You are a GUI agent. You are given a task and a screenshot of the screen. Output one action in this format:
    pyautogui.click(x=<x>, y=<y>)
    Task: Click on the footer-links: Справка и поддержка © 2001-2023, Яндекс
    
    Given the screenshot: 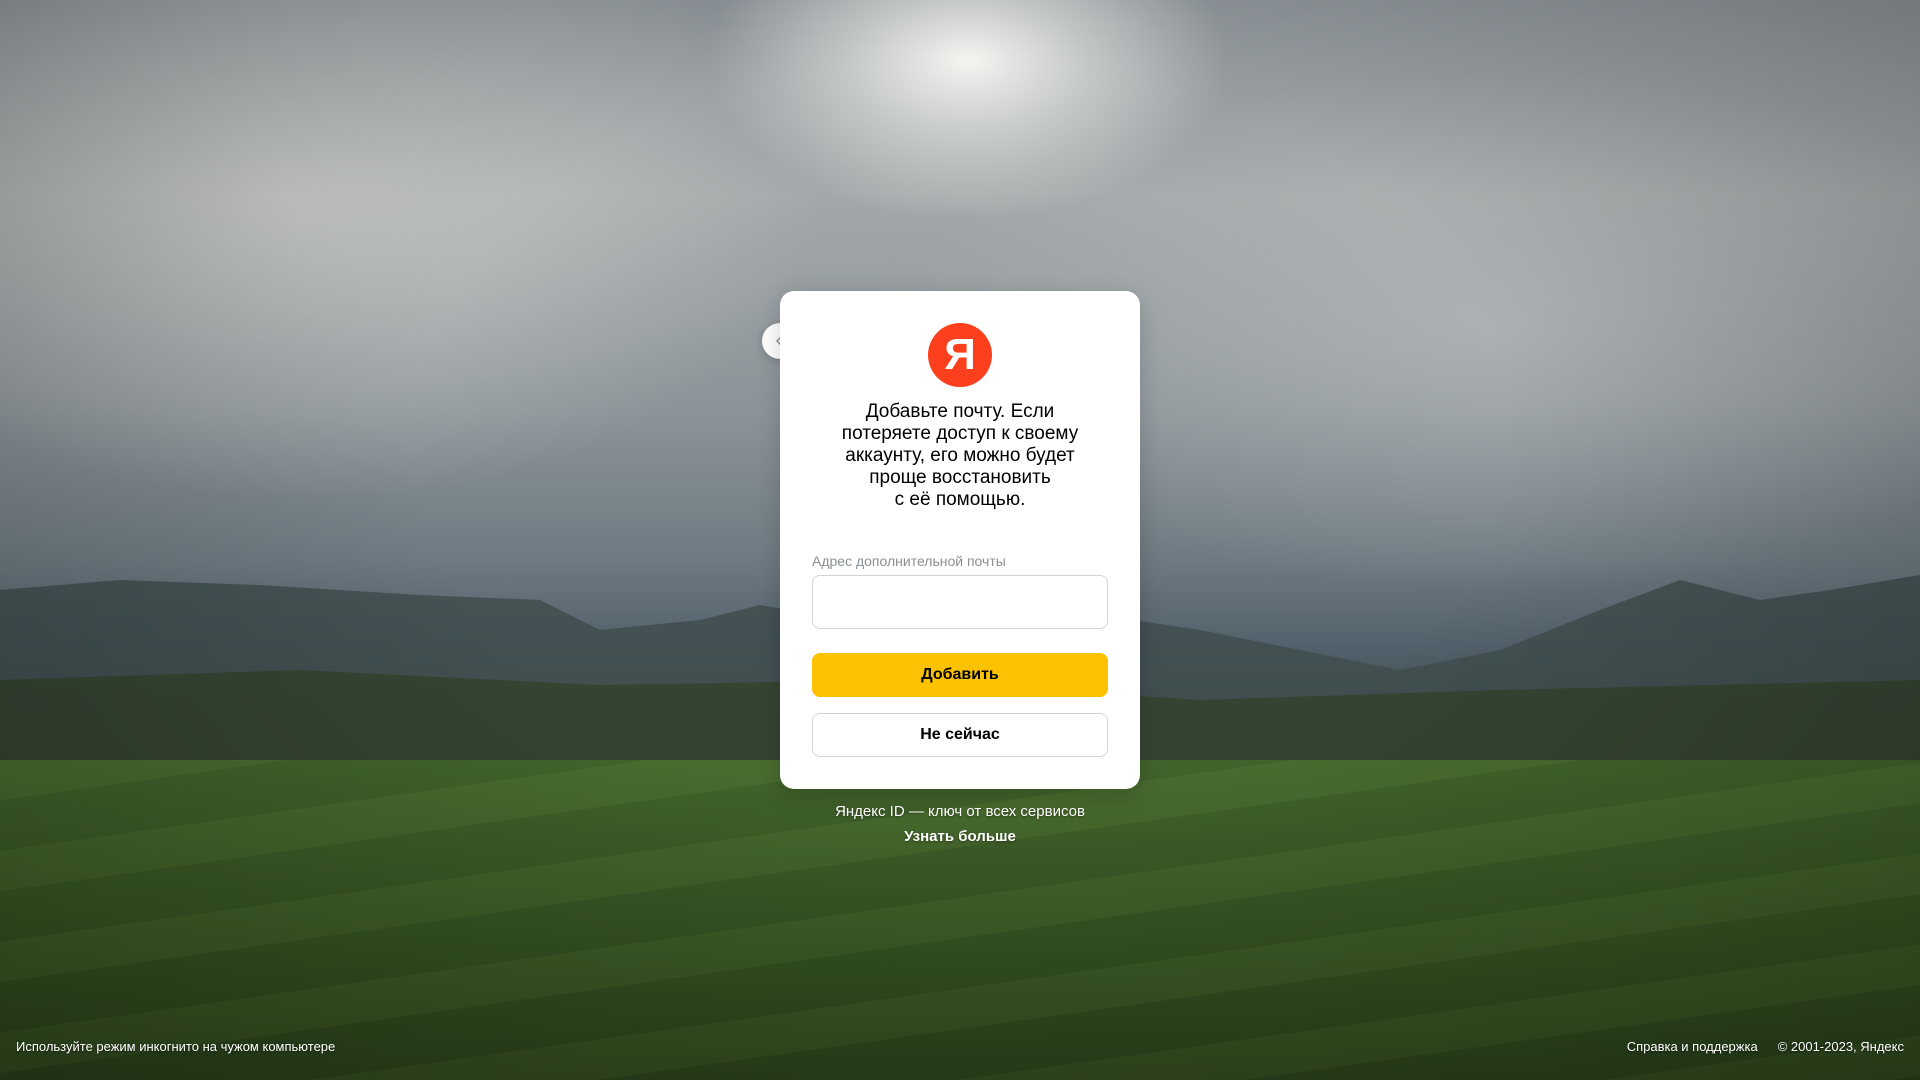 What is the action you would take?
    pyautogui.click(x=1765, y=1046)
    